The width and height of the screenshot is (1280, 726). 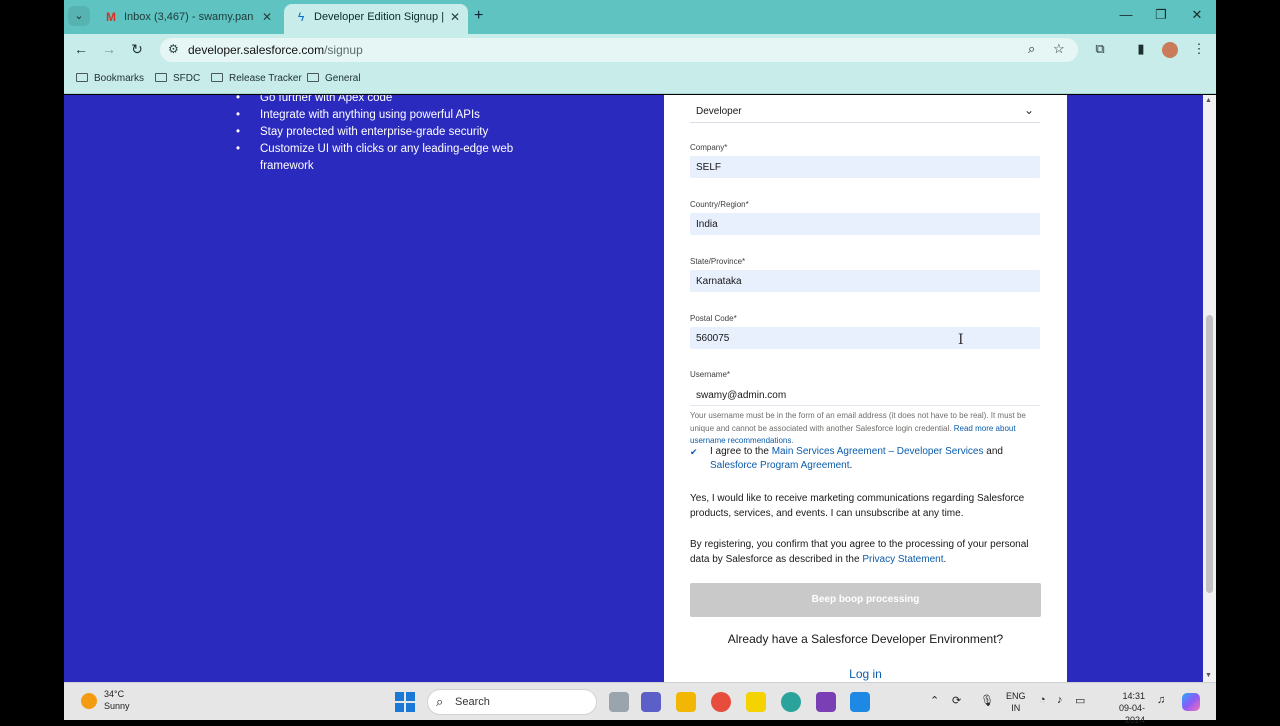 I want to click on search-label: Search, so click(x=472, y=702).